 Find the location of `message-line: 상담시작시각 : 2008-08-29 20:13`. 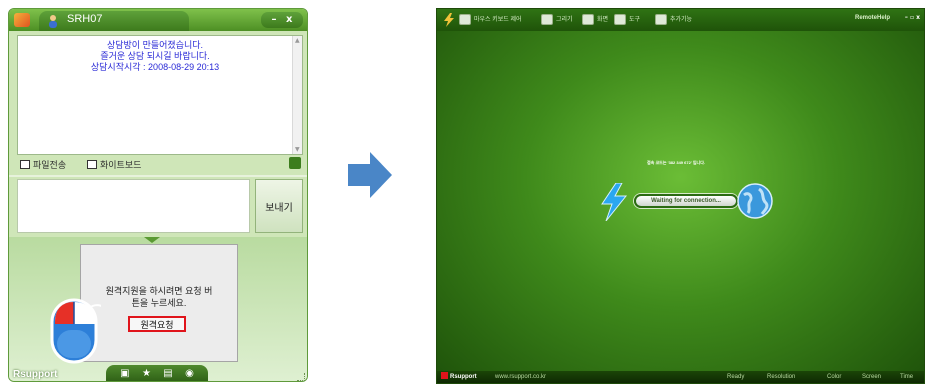

message-line: 상담시작시각 : 2008-08-29 20:13 is located at coordinates (155, 67).